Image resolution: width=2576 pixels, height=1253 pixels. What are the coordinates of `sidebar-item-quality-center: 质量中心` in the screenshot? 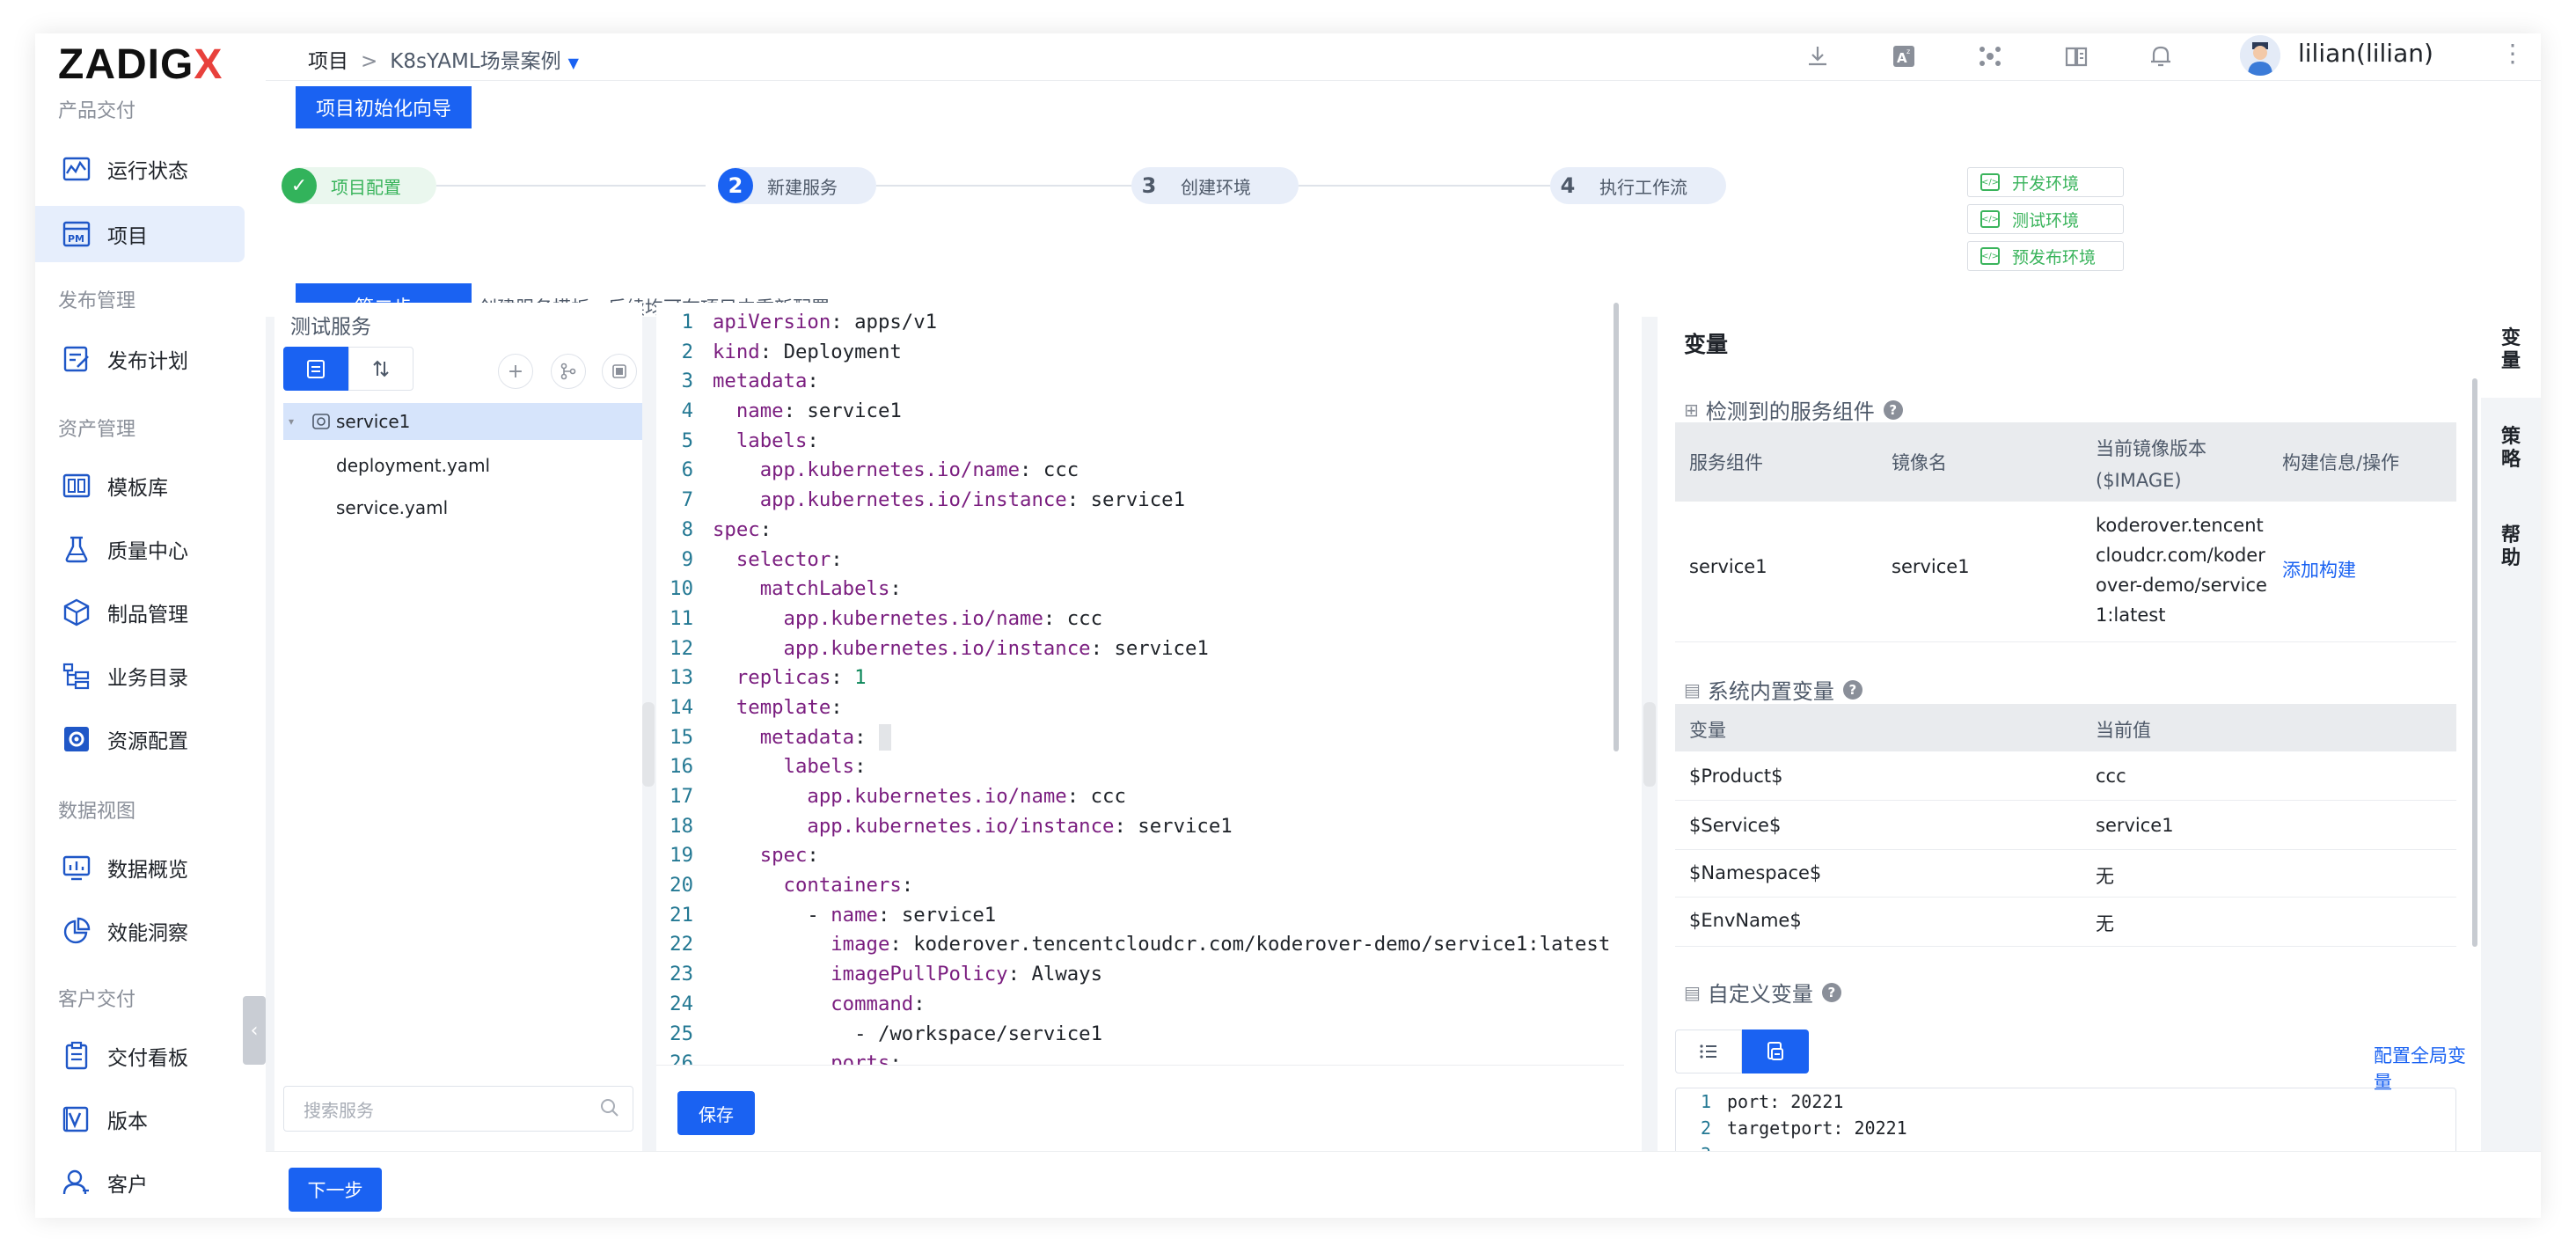 It's located at (140, 549).